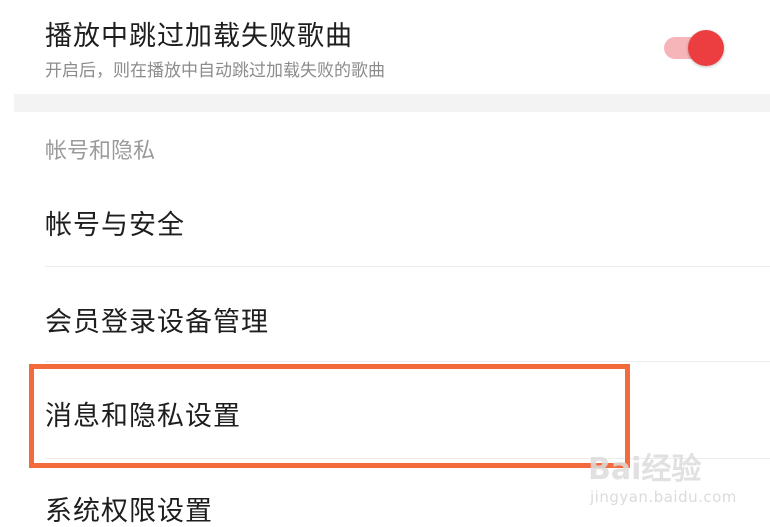  I want to click on menu-item-label: 系统权限设置, so click(129, 511).